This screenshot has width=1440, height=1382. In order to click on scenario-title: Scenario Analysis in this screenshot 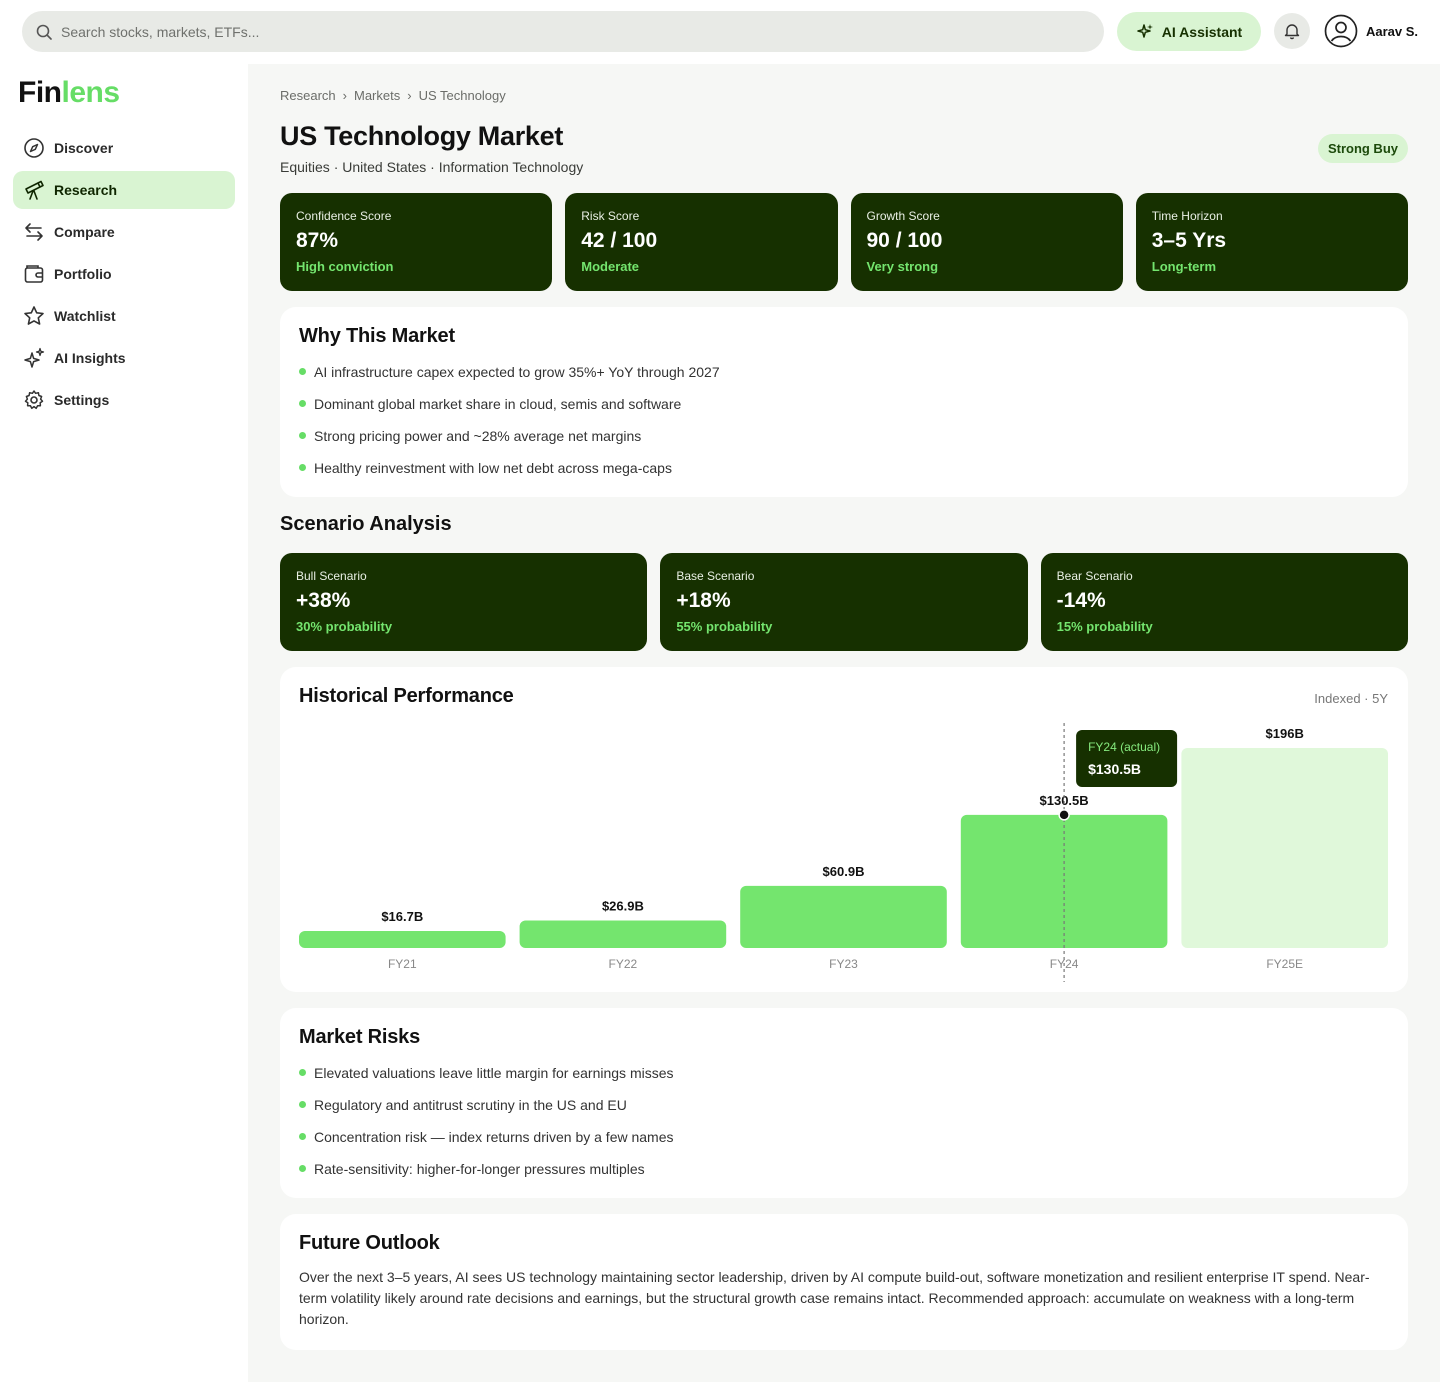, I will do `click(366, 524)`.